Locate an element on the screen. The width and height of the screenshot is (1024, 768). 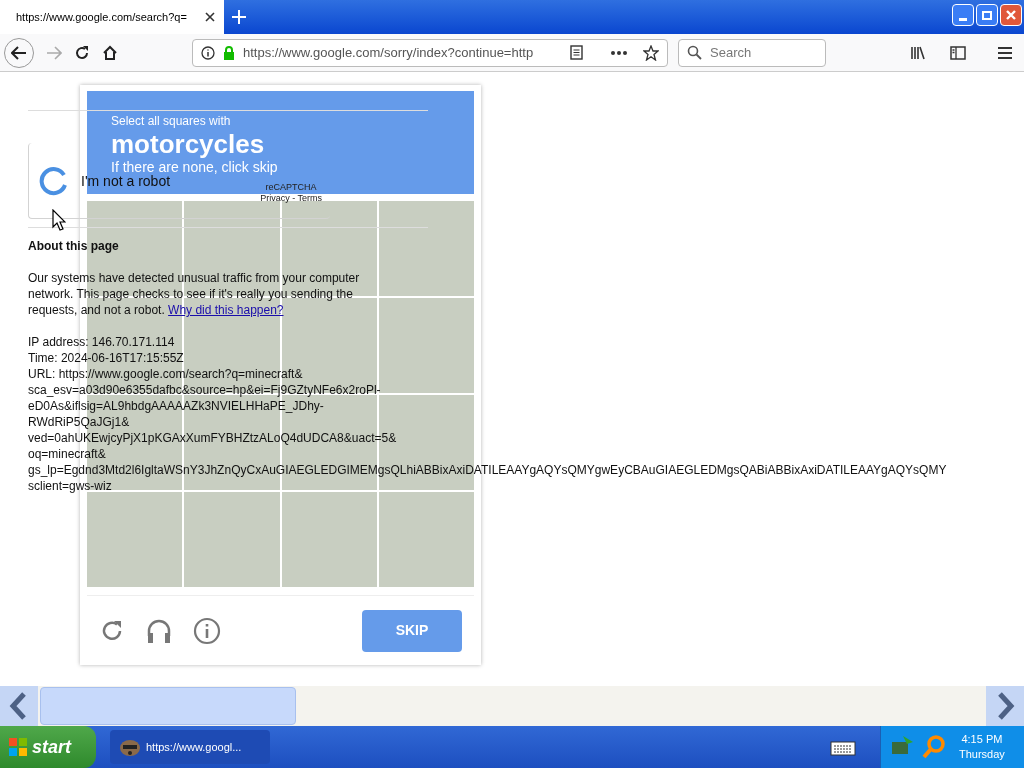
detail-line: eD0As&iflsig=AL9hbdgAAAAAZk3NVIELHHaPE_JDhy- is located at coordinates (176, 406).